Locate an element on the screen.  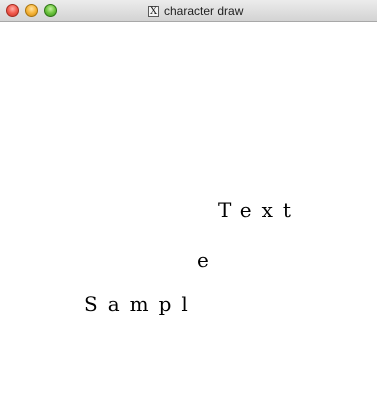
minimize-icon is located at coordinates (32, 11).